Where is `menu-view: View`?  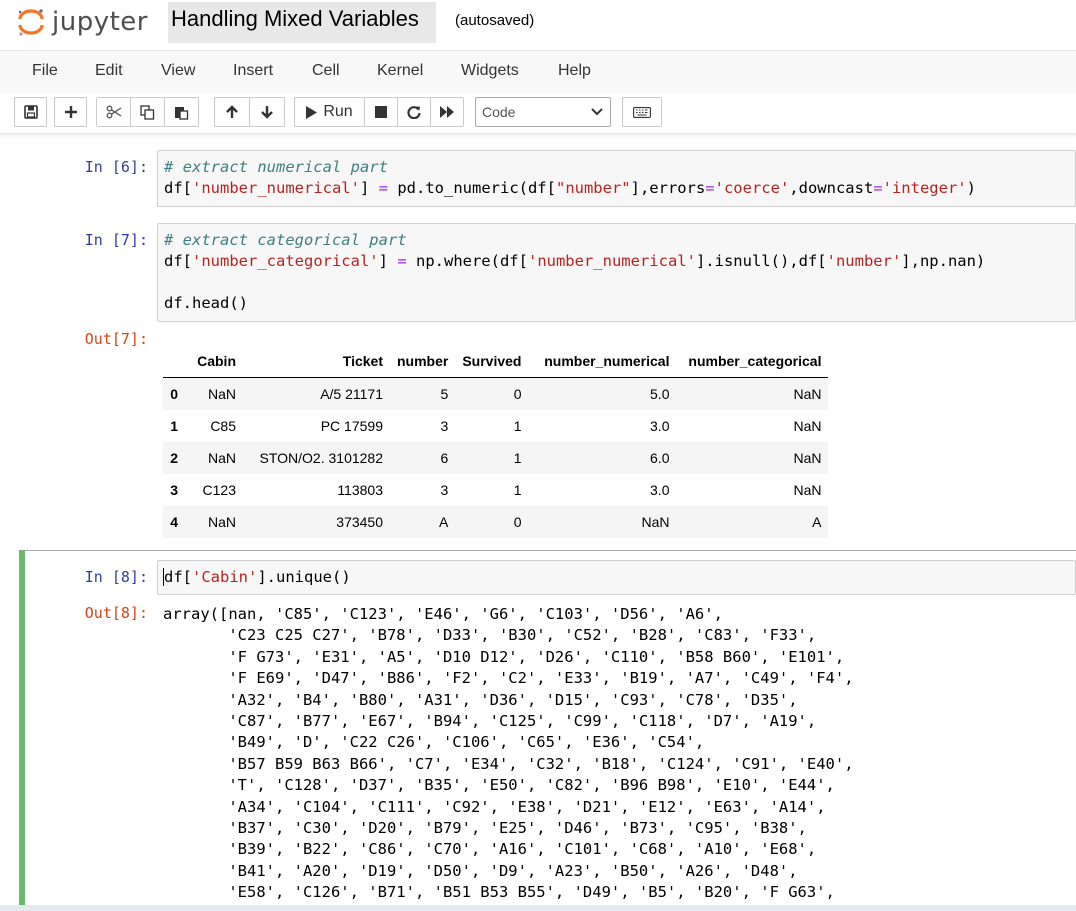
menu-view: View is located at coordinates (178, 71).